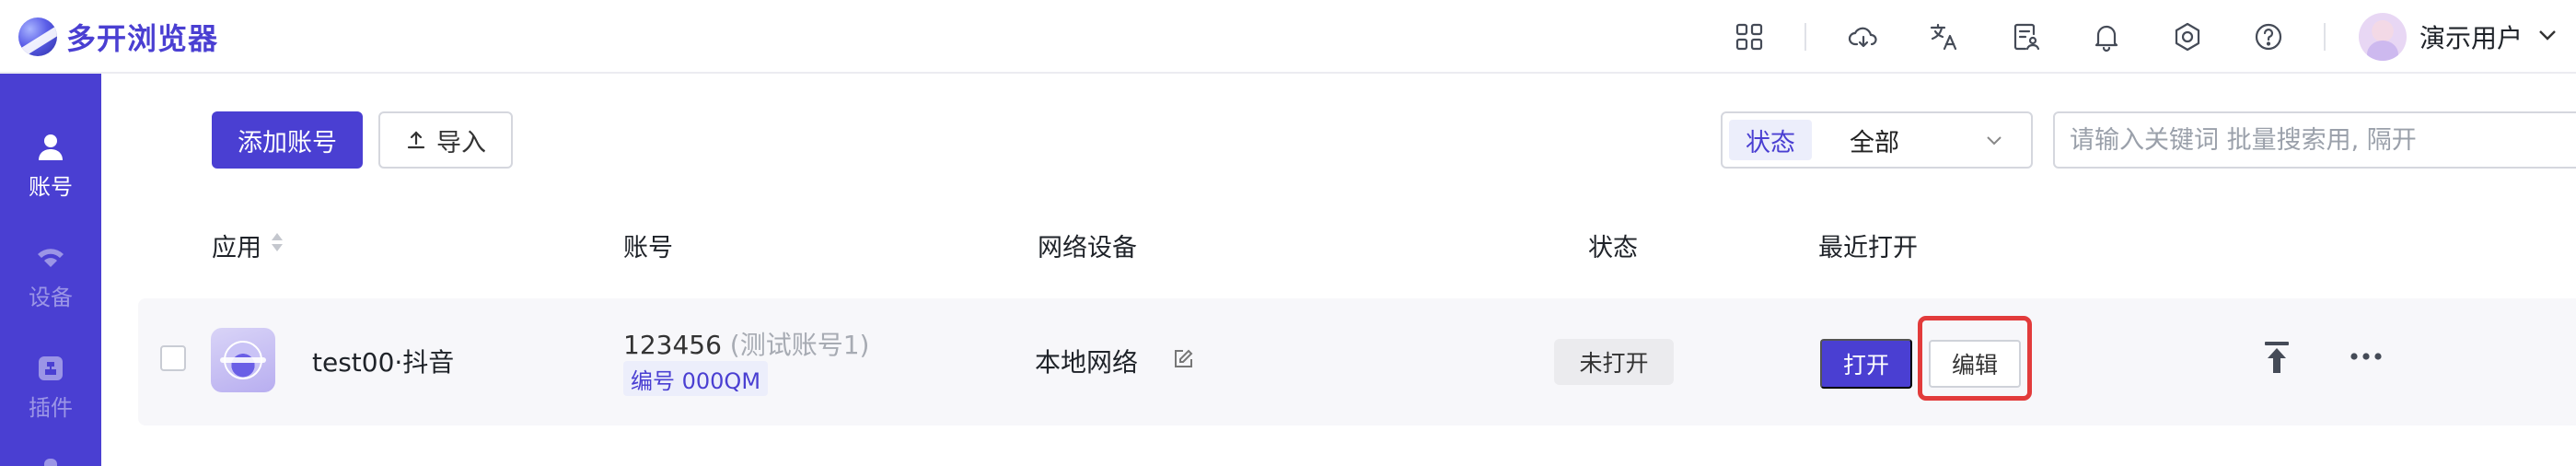 The image size is (2576, 466). I want to click on column-header-label: 最近打开, so click(1868, 247).